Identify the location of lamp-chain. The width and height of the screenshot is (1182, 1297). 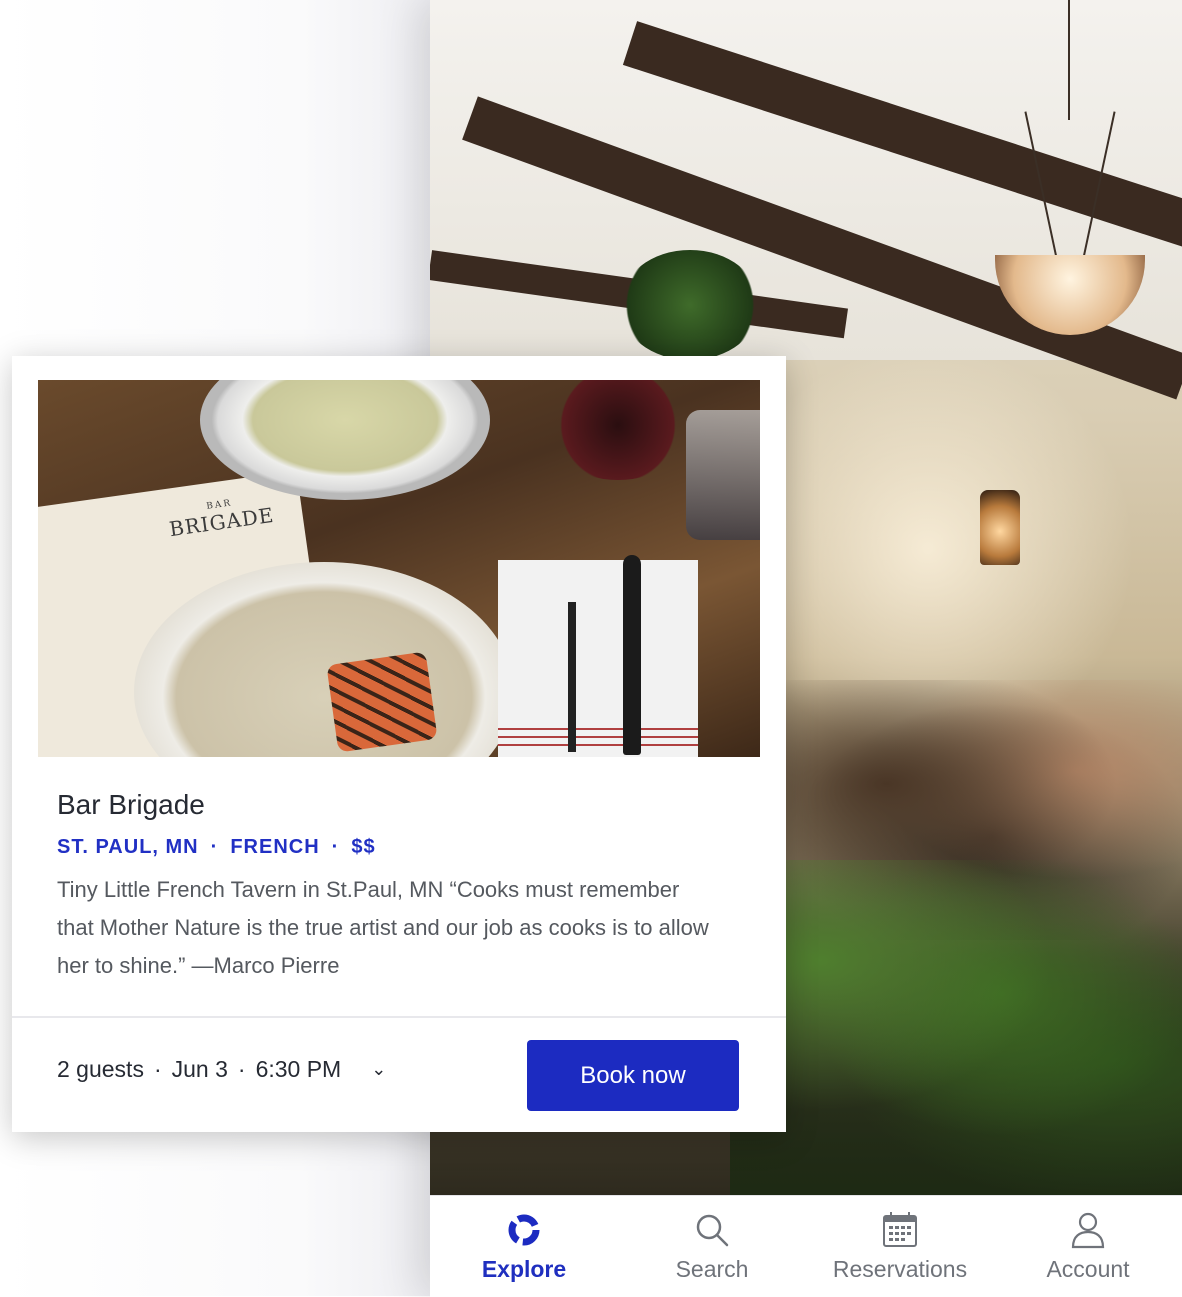
(1069, 60).